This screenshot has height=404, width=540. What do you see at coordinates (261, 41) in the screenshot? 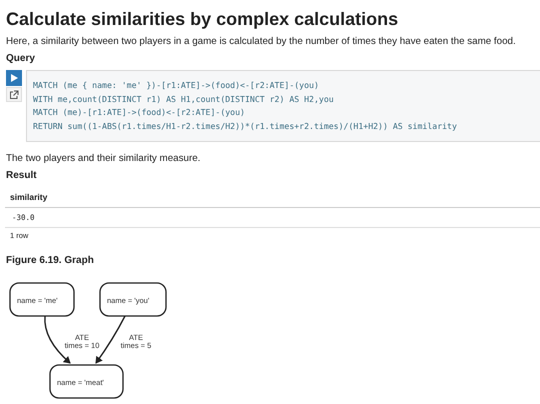
I see `description: Here, a similarity between two players in a game is calculated by the number of times they have eaten the same food.` at bounding box center [261, 41].